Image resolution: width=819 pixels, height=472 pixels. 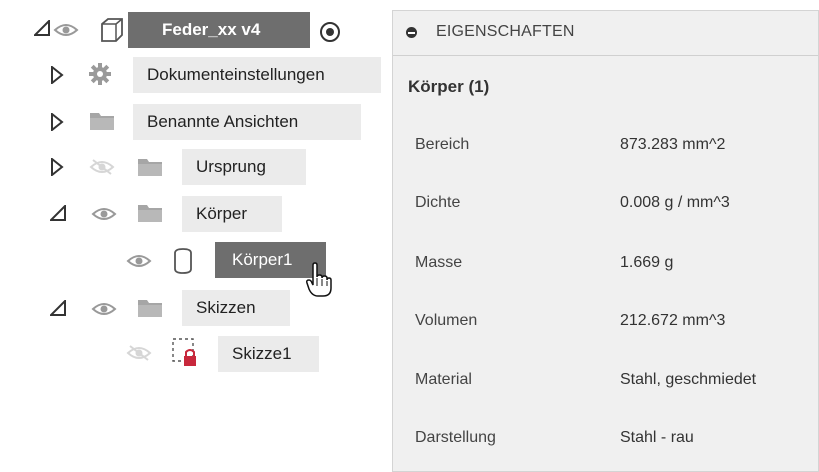 I want to click on body-cylinder-icon, so click(x=183, y=261).